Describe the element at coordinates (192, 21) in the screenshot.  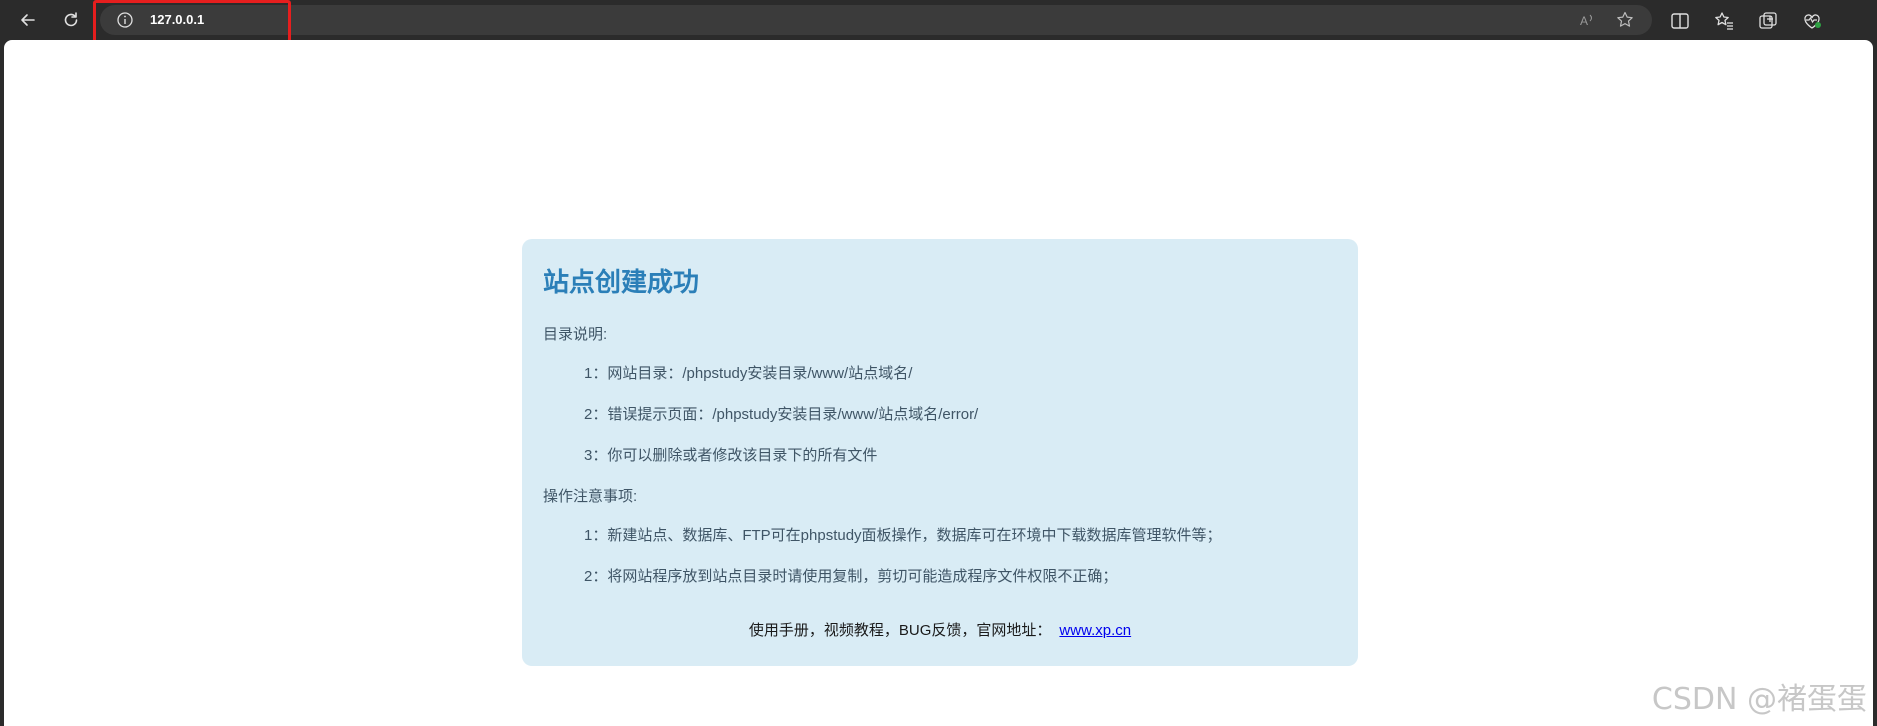
I see `url-highlight-box` at that location.